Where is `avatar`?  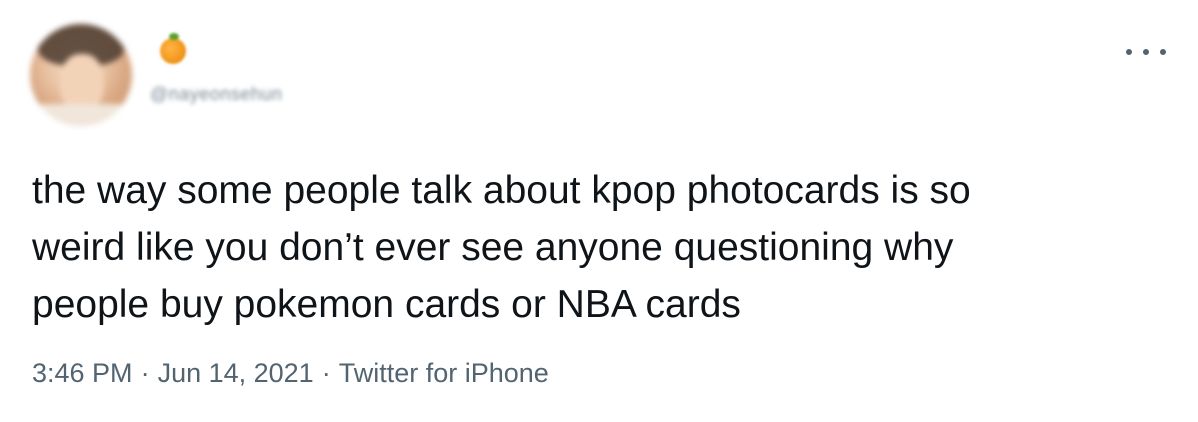
avatar is located at coordinates (81, 75).